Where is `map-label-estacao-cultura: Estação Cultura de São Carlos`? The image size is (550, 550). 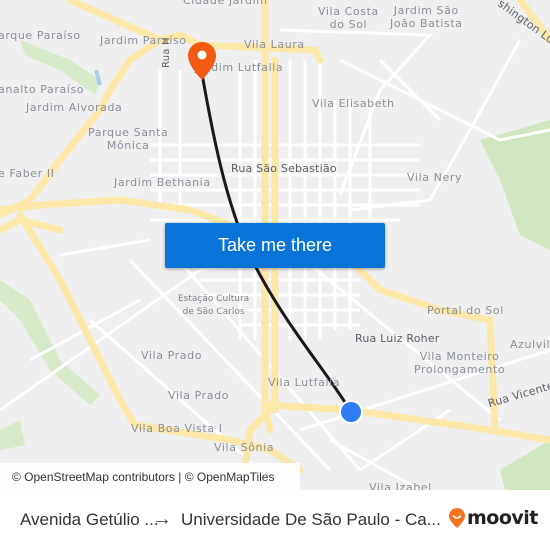
map-label-estacao-cultura: Estação Cultura de São Carlos is located at coordinates (214, 305).